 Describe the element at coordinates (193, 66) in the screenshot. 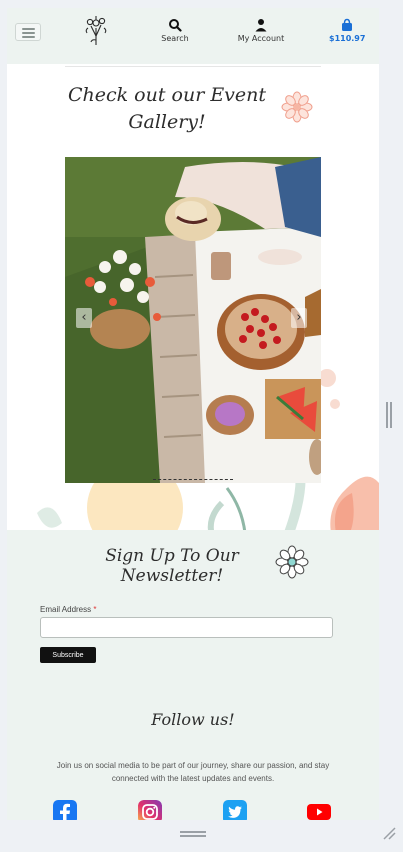

I see `divider` at that location.